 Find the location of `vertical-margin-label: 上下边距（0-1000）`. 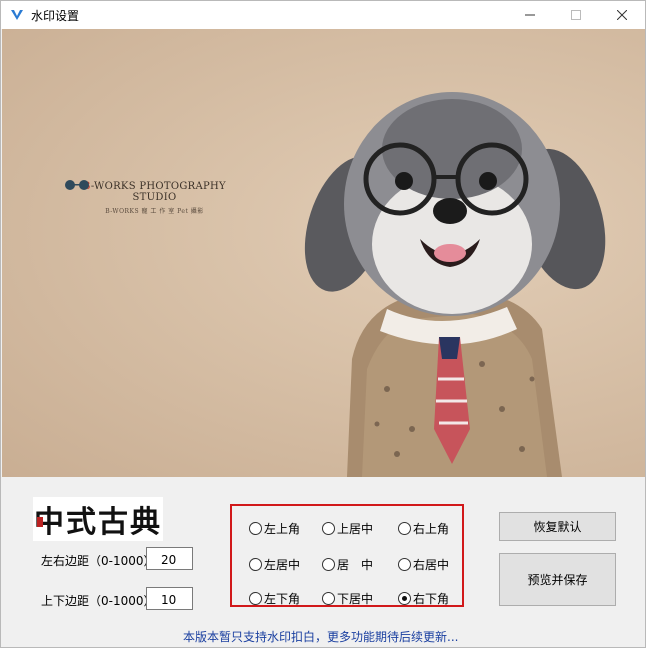

vertical-margin-label: 上下边距（0-1000） is located at coordinates (98, 601).